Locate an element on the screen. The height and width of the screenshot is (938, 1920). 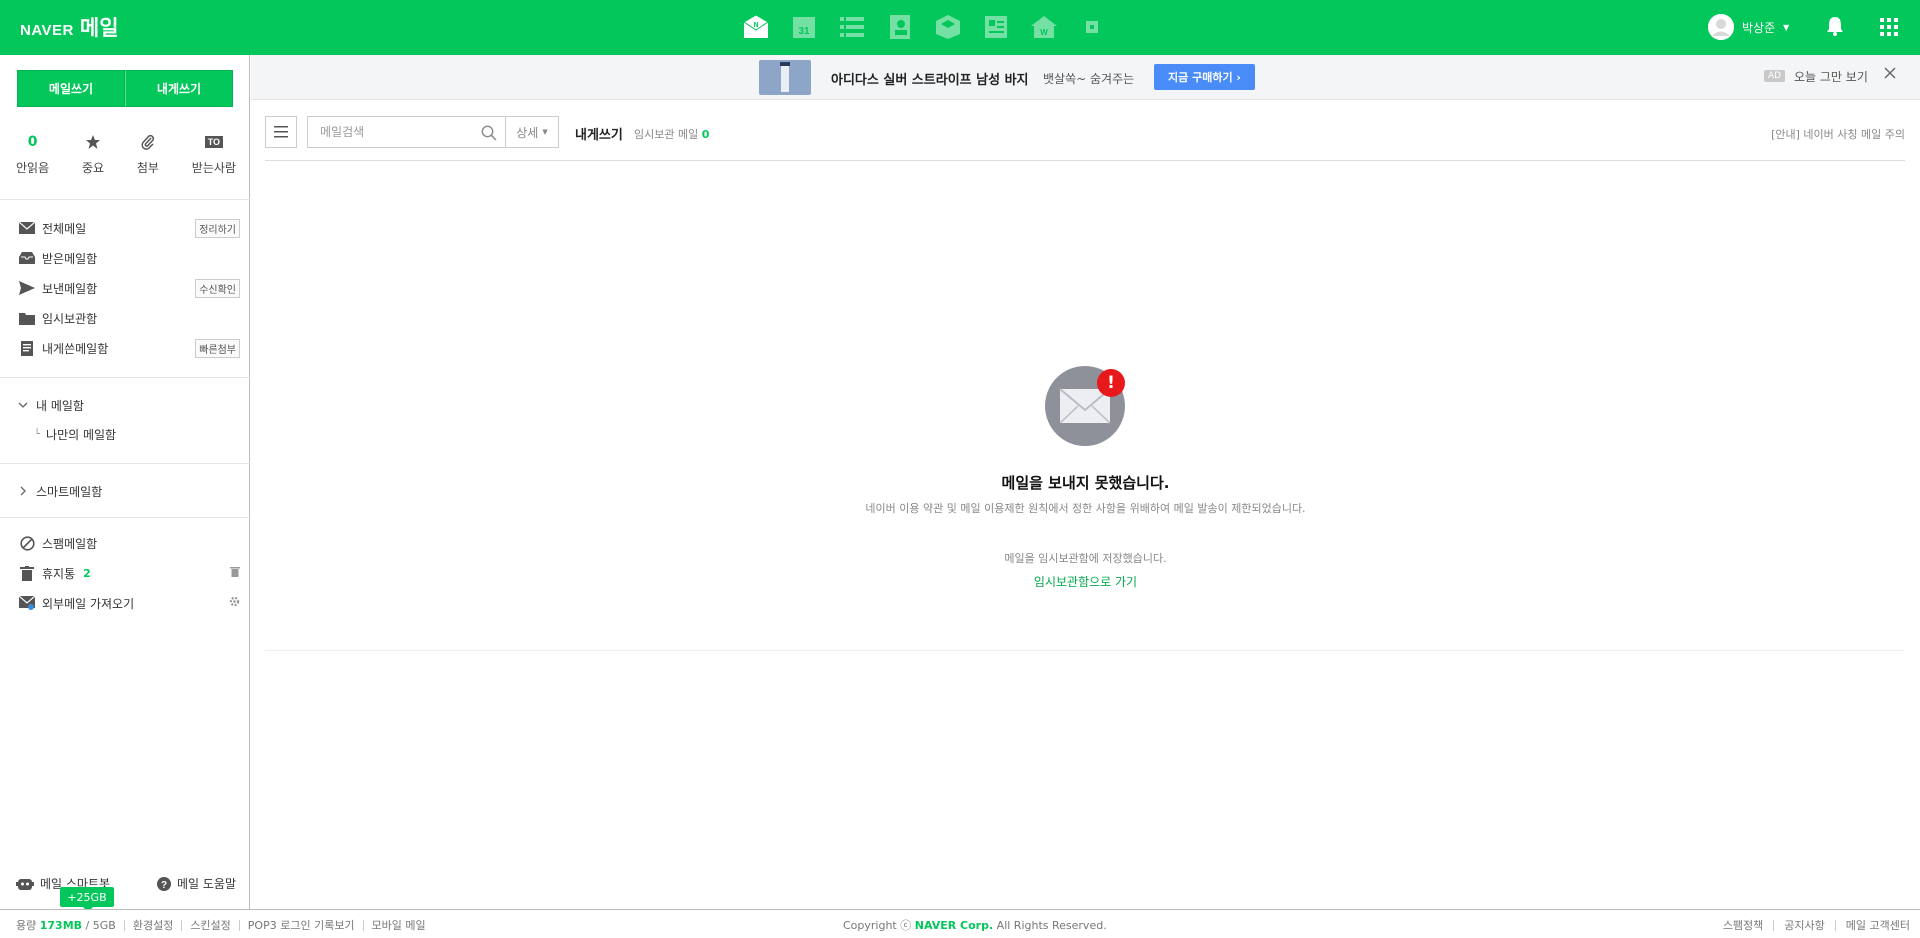
sidebar-item-self: 내게쓴메일함 빠른첨부 is located at coordinates (129, 348).